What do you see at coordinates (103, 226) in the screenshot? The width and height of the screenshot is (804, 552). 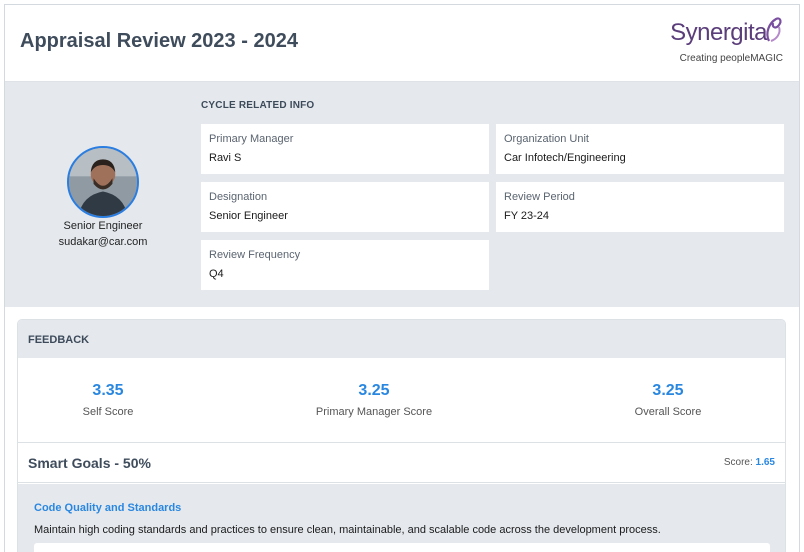 I see `employee-role: Senior Engineer` at bounding box center [103, 226].